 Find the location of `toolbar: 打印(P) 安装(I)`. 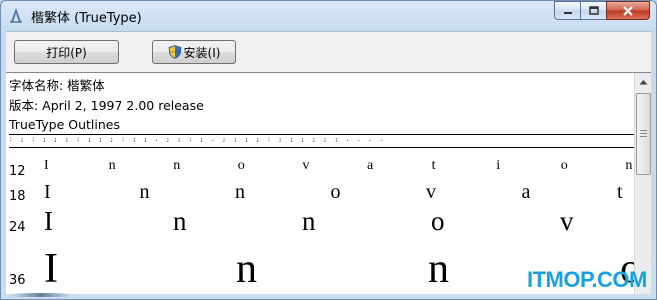

toolbar: 打印(P) 安装(I) is located at coordinates (328, 51).